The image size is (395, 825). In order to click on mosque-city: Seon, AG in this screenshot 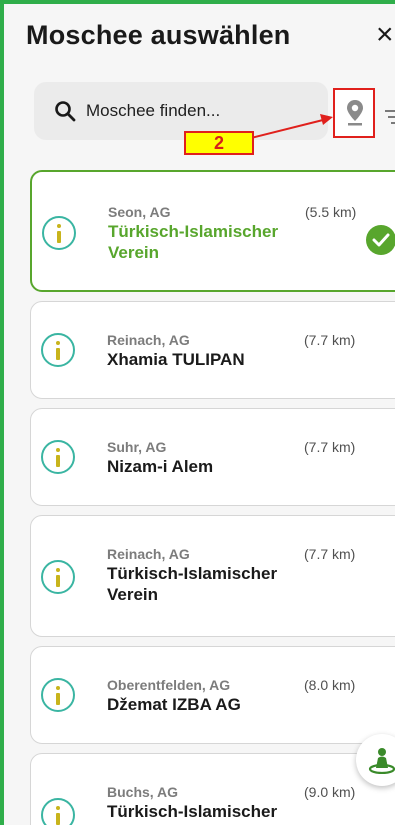, I will do `click(139, 212)`.